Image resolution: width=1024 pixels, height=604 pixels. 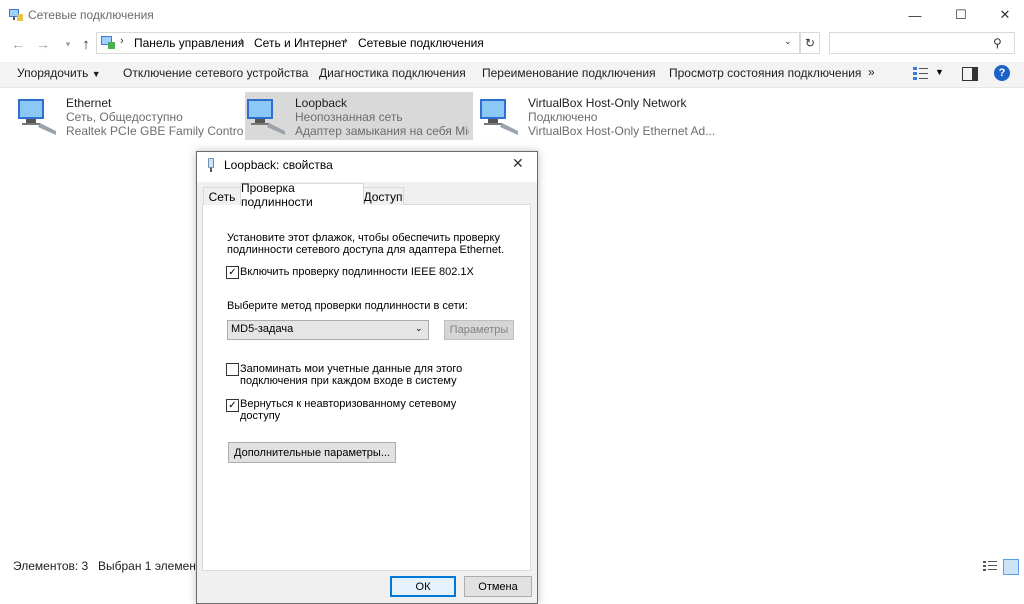 I want to click on details-view-icon, so click(x=990, y=566).